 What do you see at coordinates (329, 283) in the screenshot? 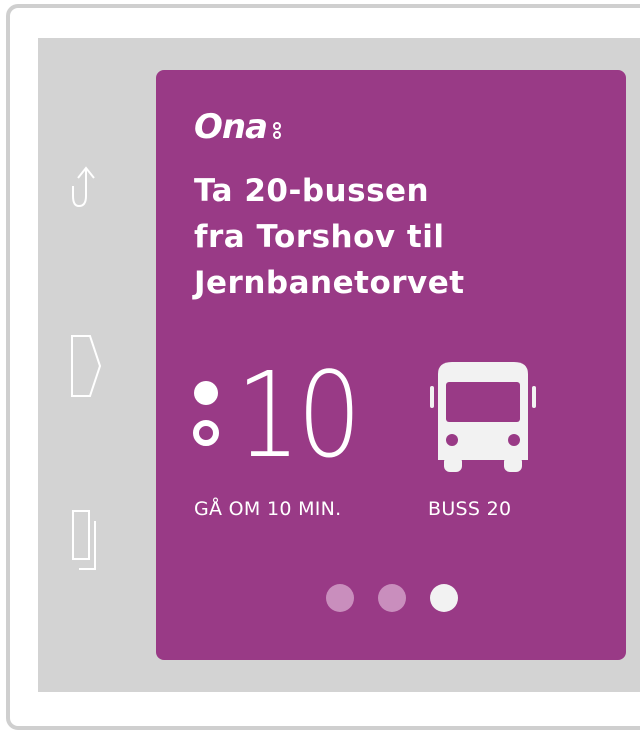
I see `headline-line: Jernbanetorvet` at bounding box center [329, 283].